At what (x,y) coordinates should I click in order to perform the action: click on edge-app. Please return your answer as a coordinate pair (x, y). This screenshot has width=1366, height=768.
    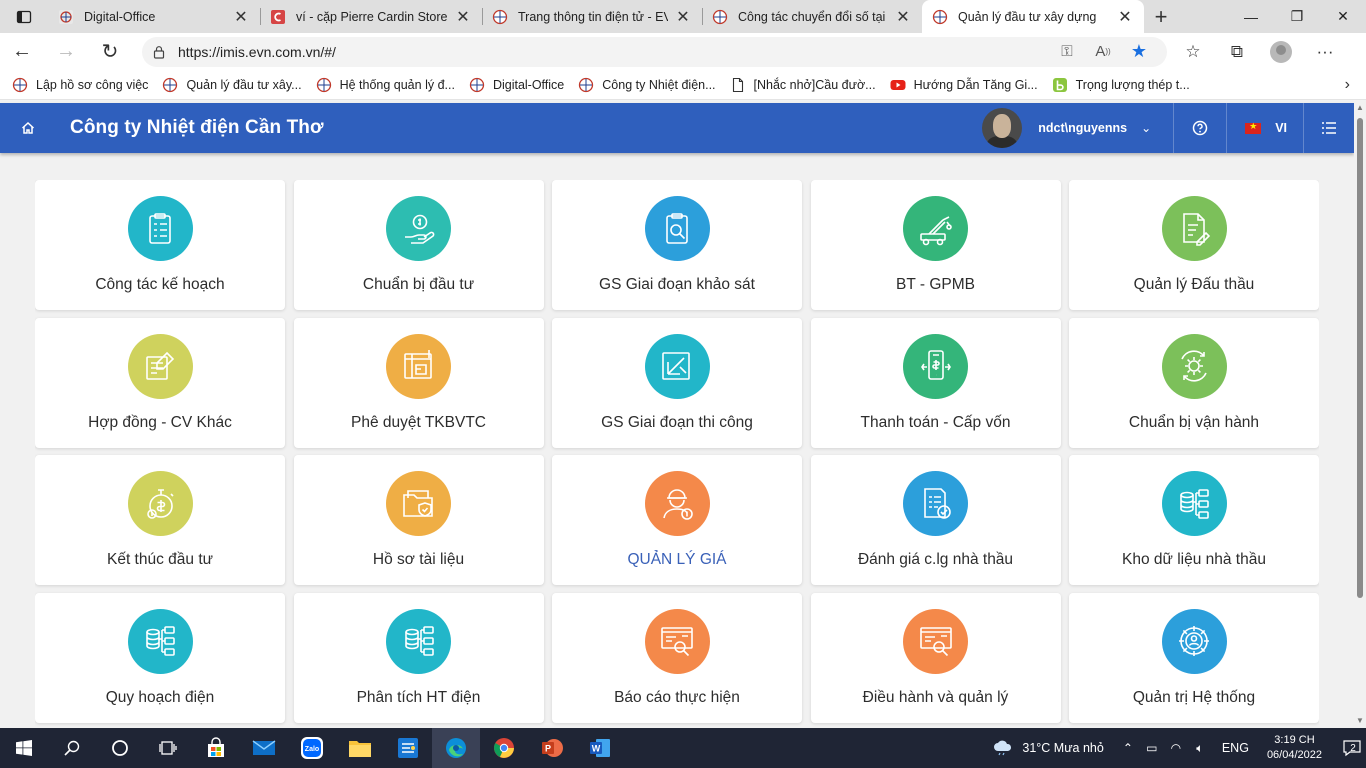
    Looking at the image, I should click on (456, 748).